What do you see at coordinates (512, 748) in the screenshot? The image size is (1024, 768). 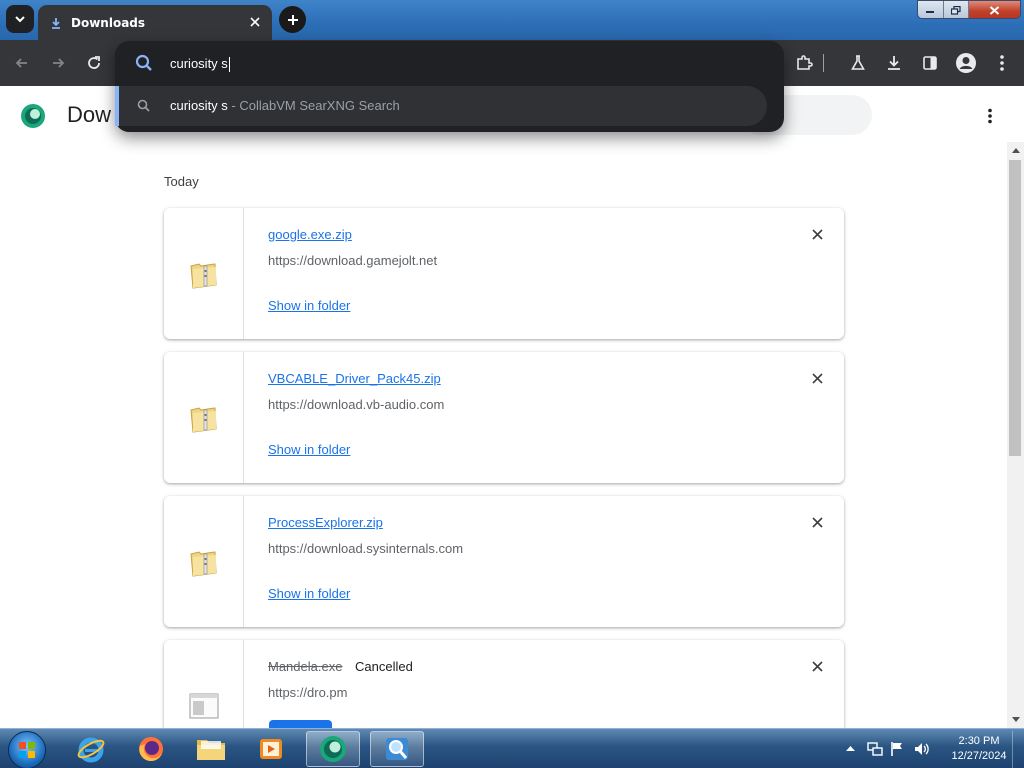 I see `windows-taskbar: 2:30 PM 12/27/2024` at bounding box center [512, 748].